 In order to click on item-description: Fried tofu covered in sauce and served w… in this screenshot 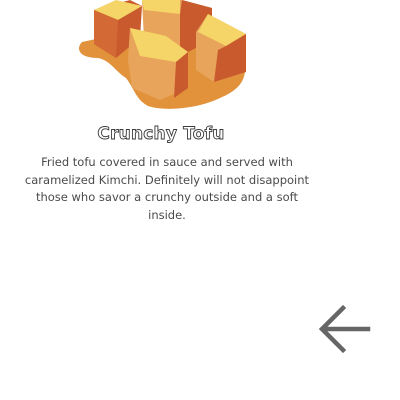, I will do `click(167, 188)`.